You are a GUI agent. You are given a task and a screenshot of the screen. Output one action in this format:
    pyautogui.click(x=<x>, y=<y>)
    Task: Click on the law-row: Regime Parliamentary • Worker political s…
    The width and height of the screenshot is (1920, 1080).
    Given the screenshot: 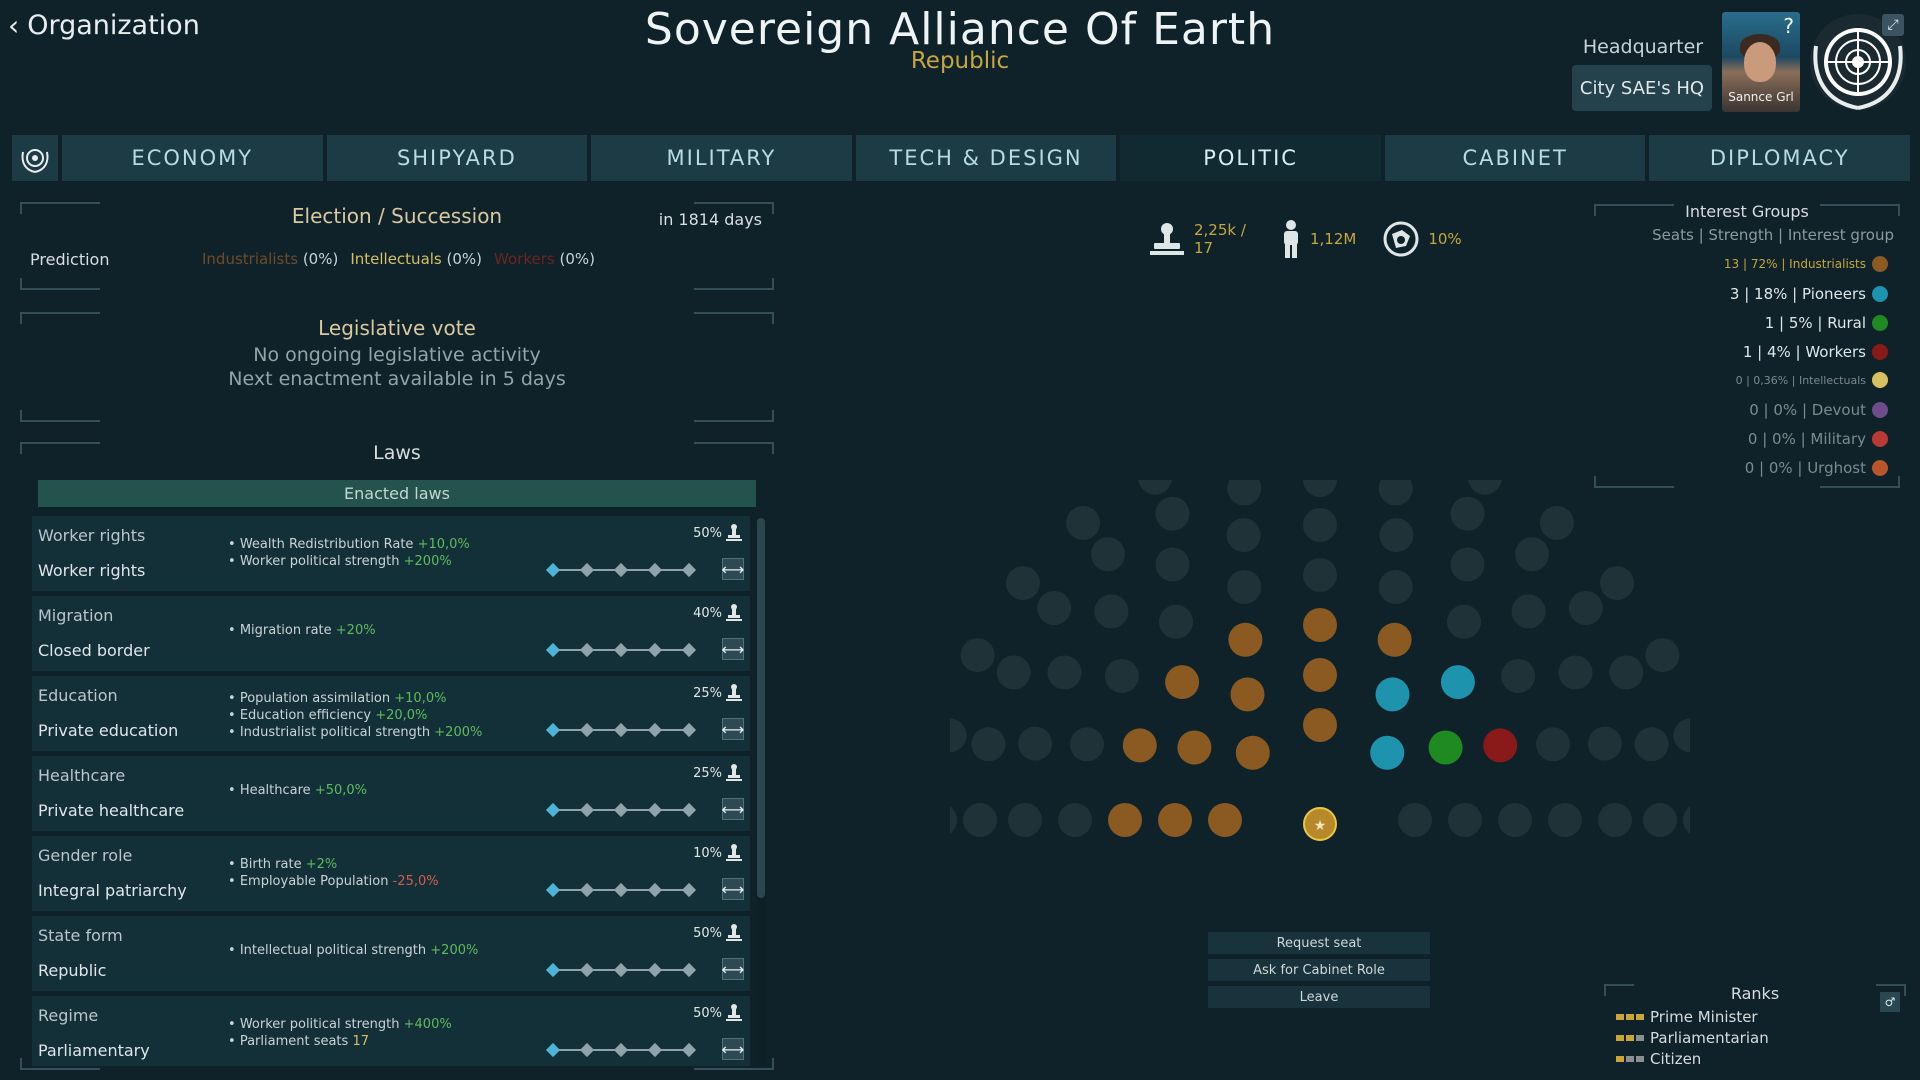 What is the action you would take?
    pyautogui.click(x=391, y=1031)
    